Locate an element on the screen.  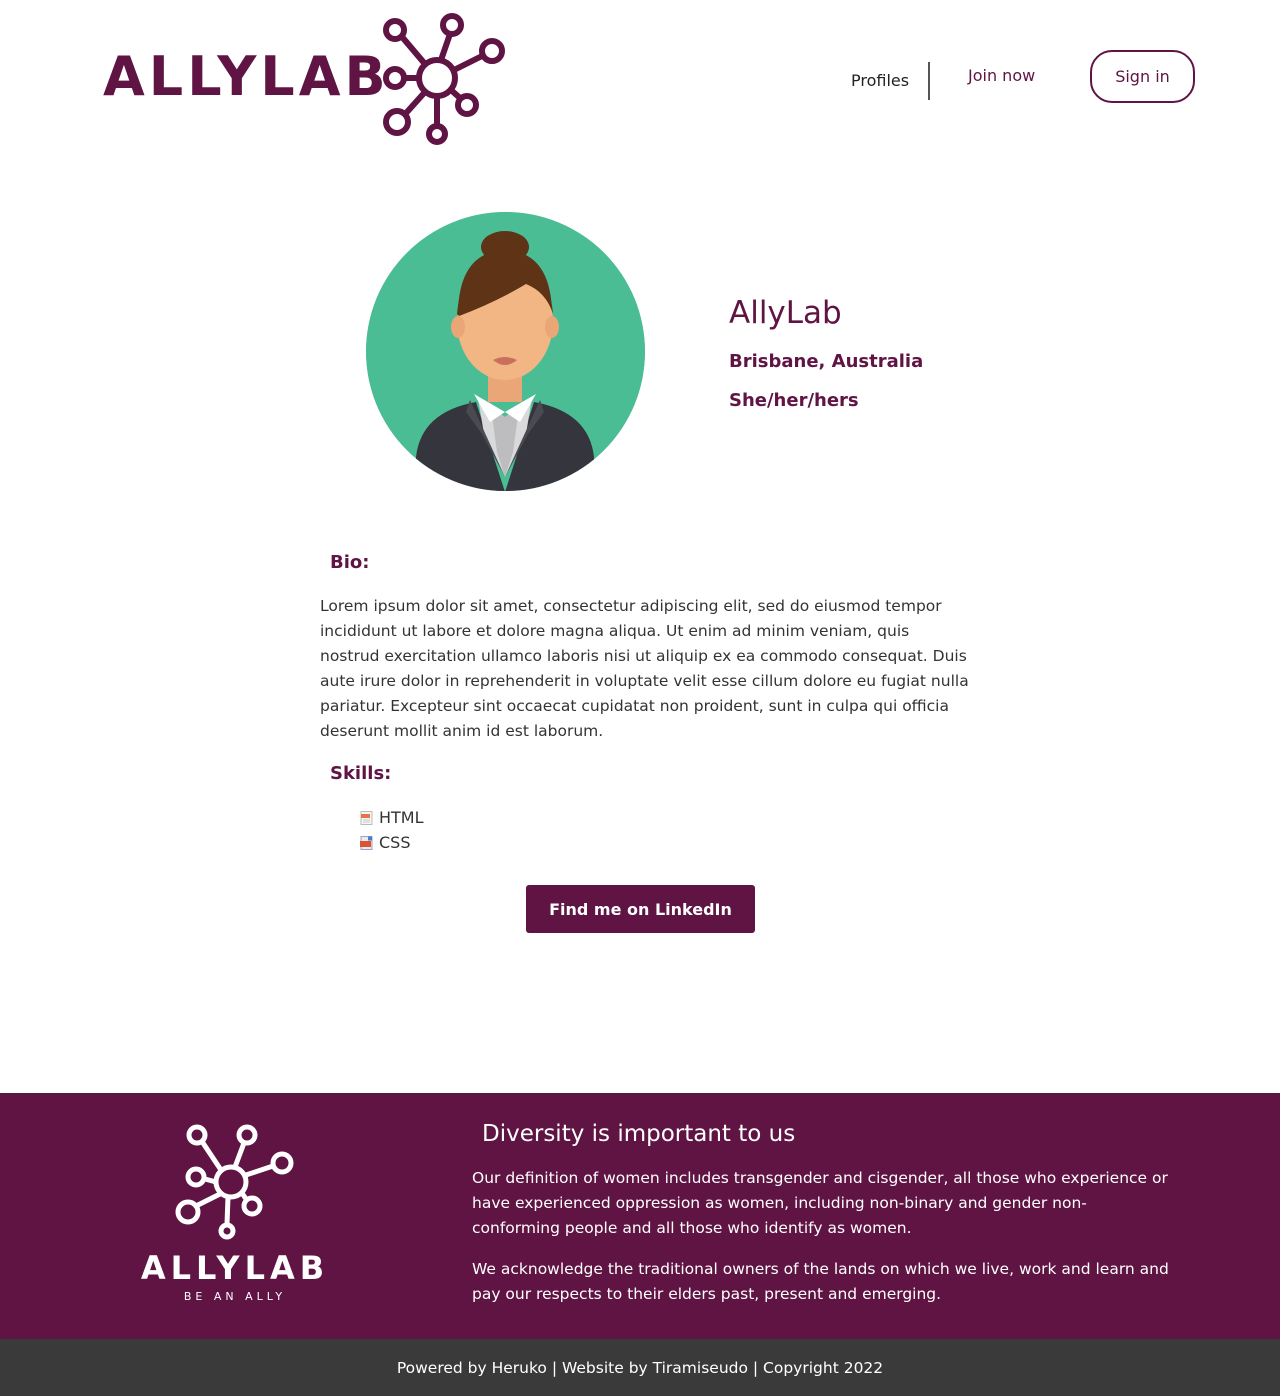
profile-location: Brisbane, Australia is located at coordinates (826, 361).